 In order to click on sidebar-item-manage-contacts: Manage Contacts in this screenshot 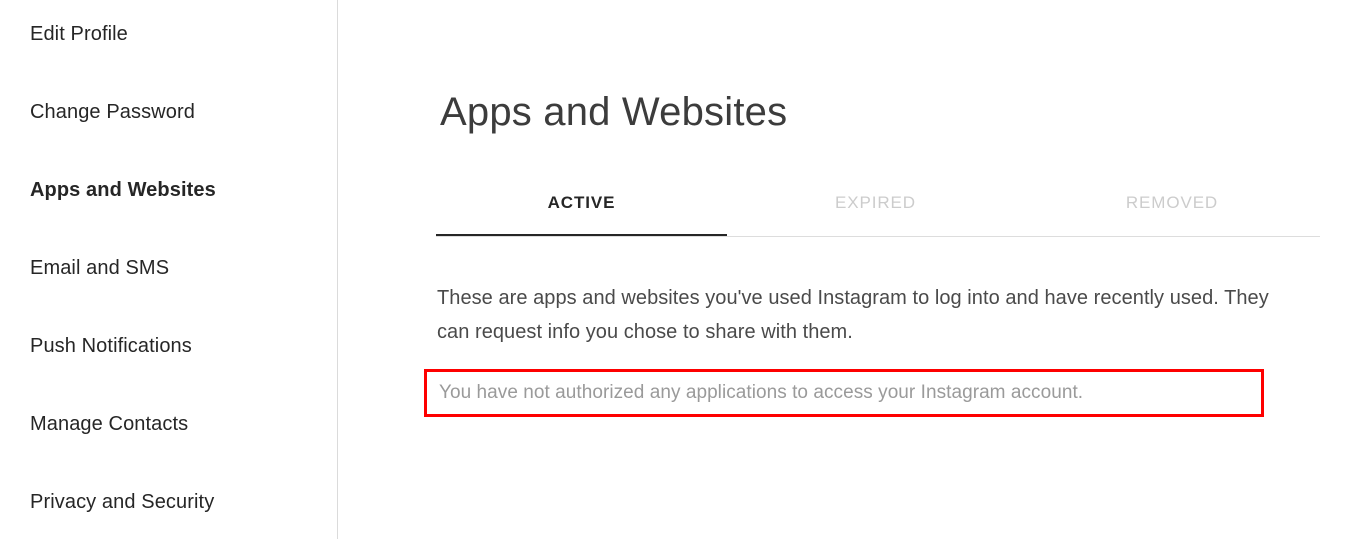, I will do `click(175, 424)`.